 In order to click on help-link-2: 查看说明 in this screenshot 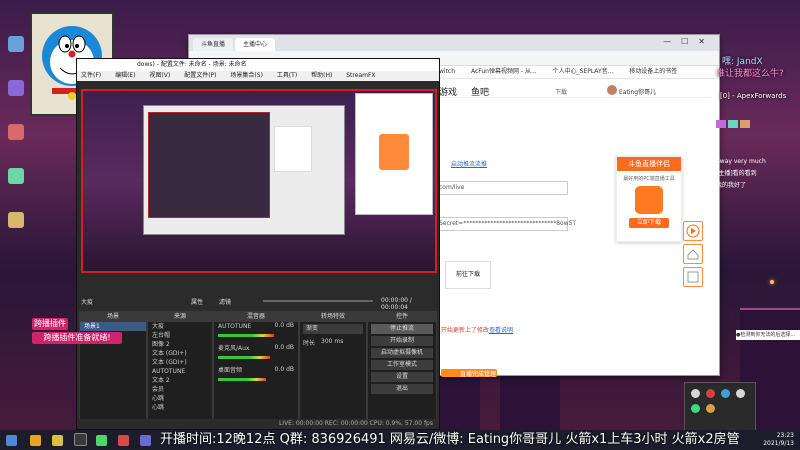, I will do `click(501, 329)`.